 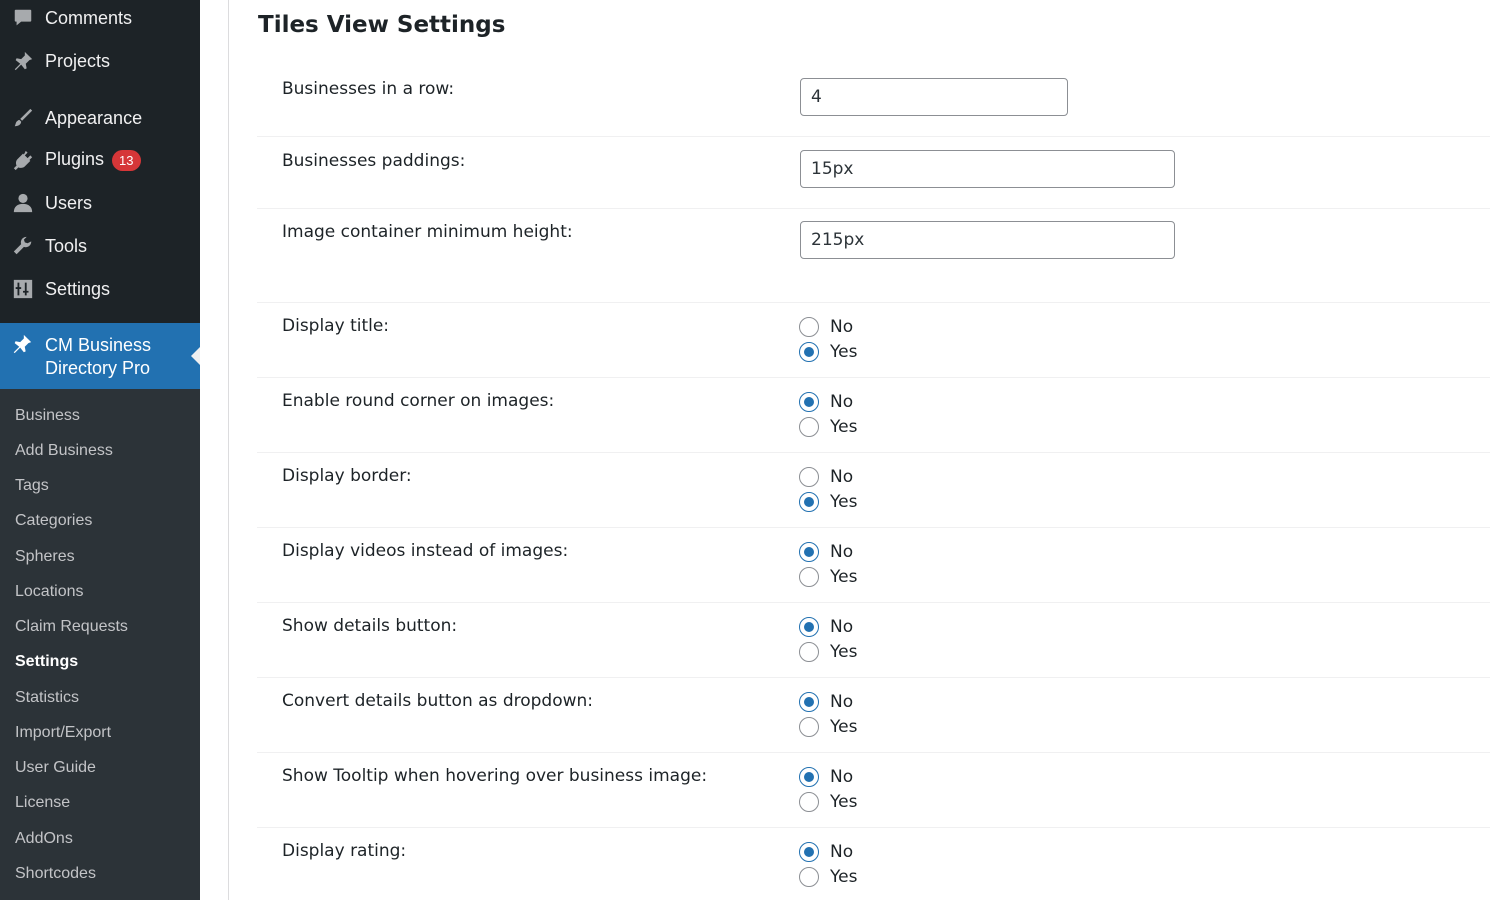 What do you see at coordinates (71, 627) in the screenshot?
I see `submenu-item-claim-requests: Claim Requests` at bounding box center [71, 627].